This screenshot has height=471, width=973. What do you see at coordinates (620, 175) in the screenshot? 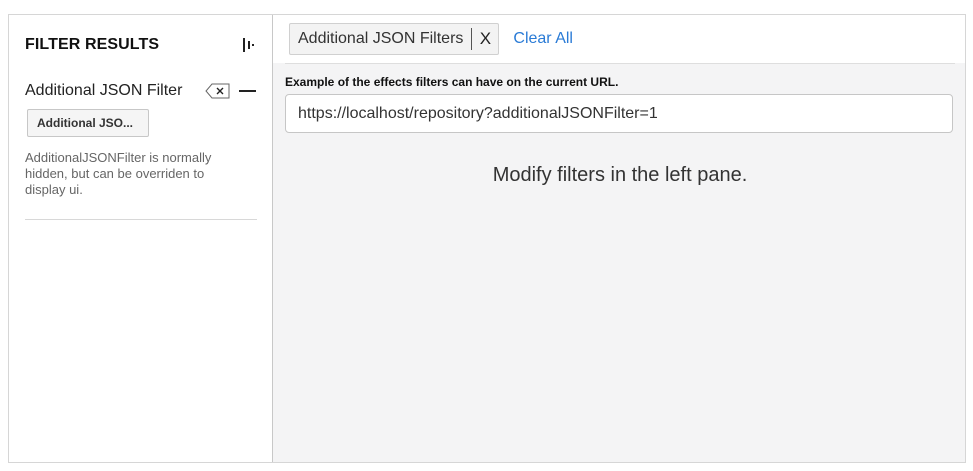
I see `empty-state-message: Modify filters in the left pane.` at bounding box center [620, 175].